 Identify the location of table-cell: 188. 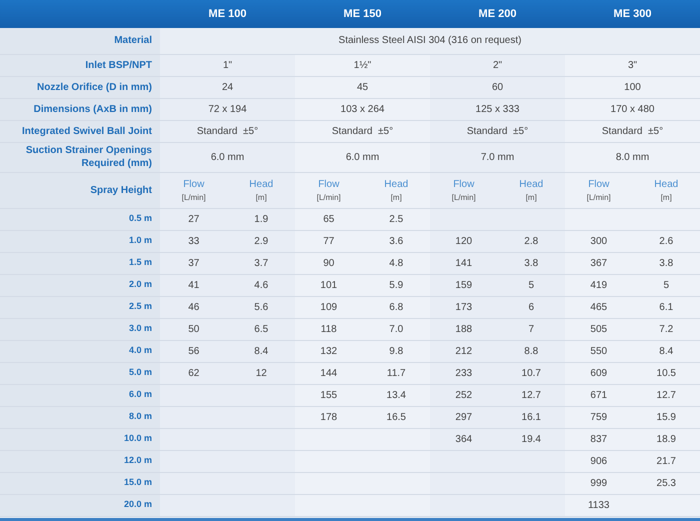
(463, 329).